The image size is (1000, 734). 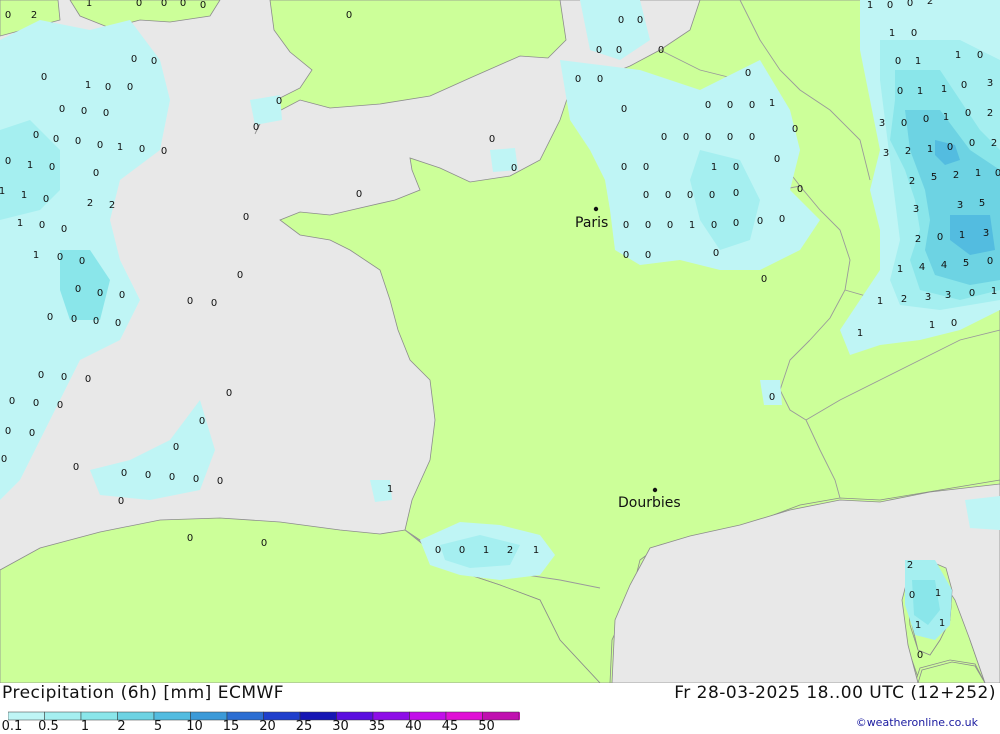 I want to click on city-dot-paris, so click(x=596, y=209).